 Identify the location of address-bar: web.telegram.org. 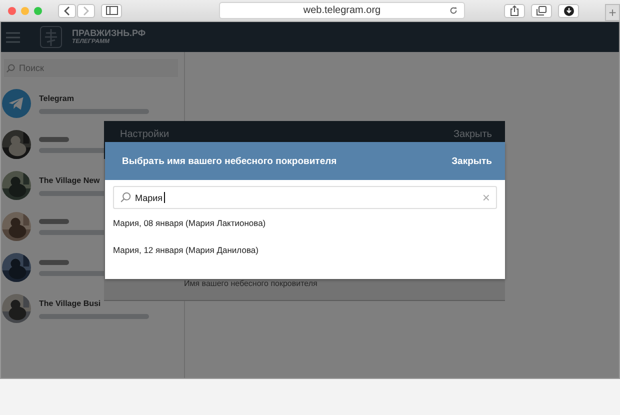
(342, 10).